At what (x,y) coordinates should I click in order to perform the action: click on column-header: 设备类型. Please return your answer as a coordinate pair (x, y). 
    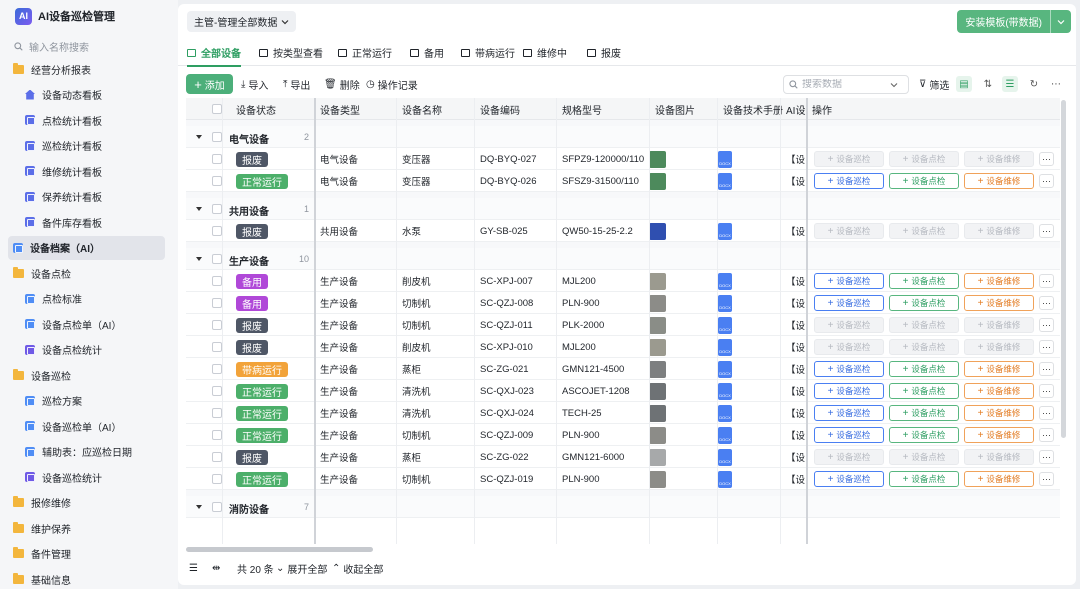
    Looking at the image, I should click on (357, 109).